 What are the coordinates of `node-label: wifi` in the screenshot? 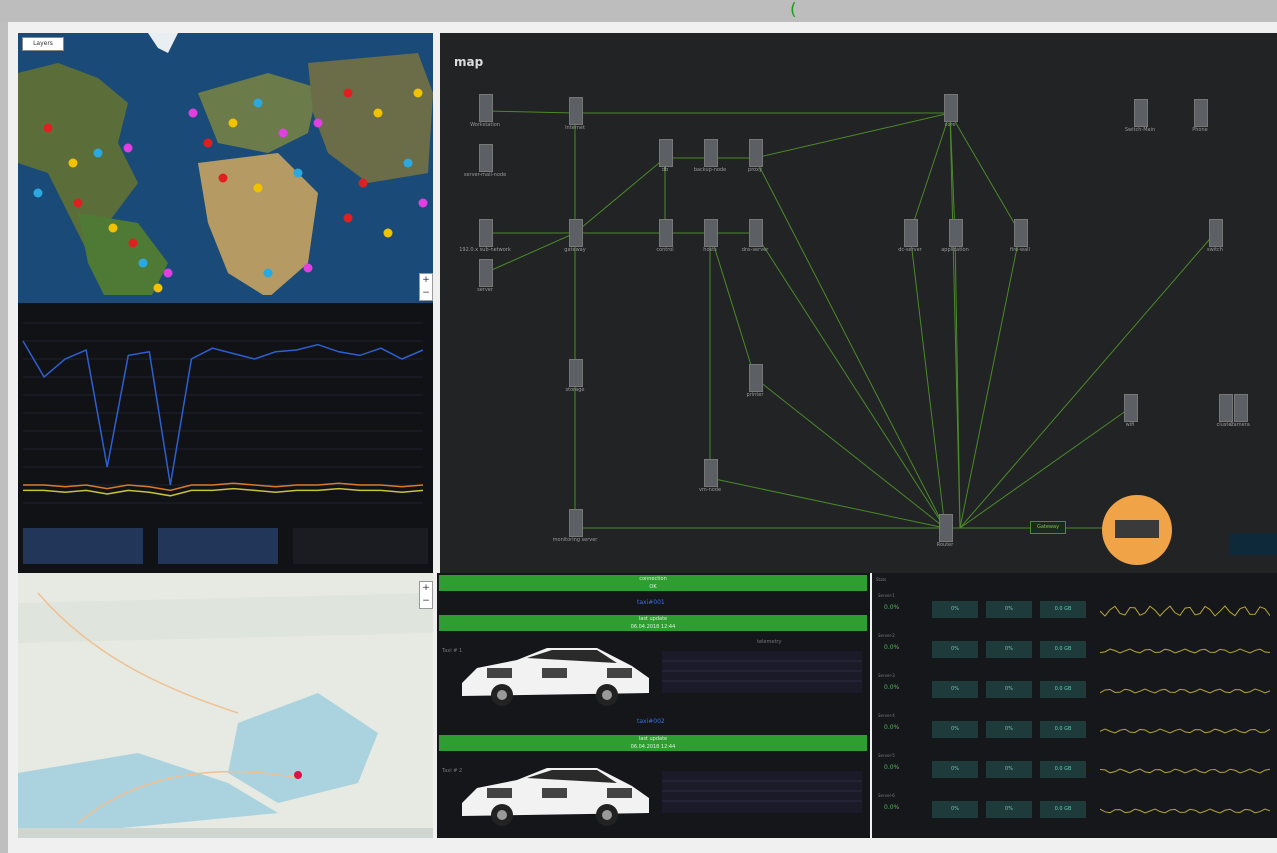 It's located at (1130, 425).